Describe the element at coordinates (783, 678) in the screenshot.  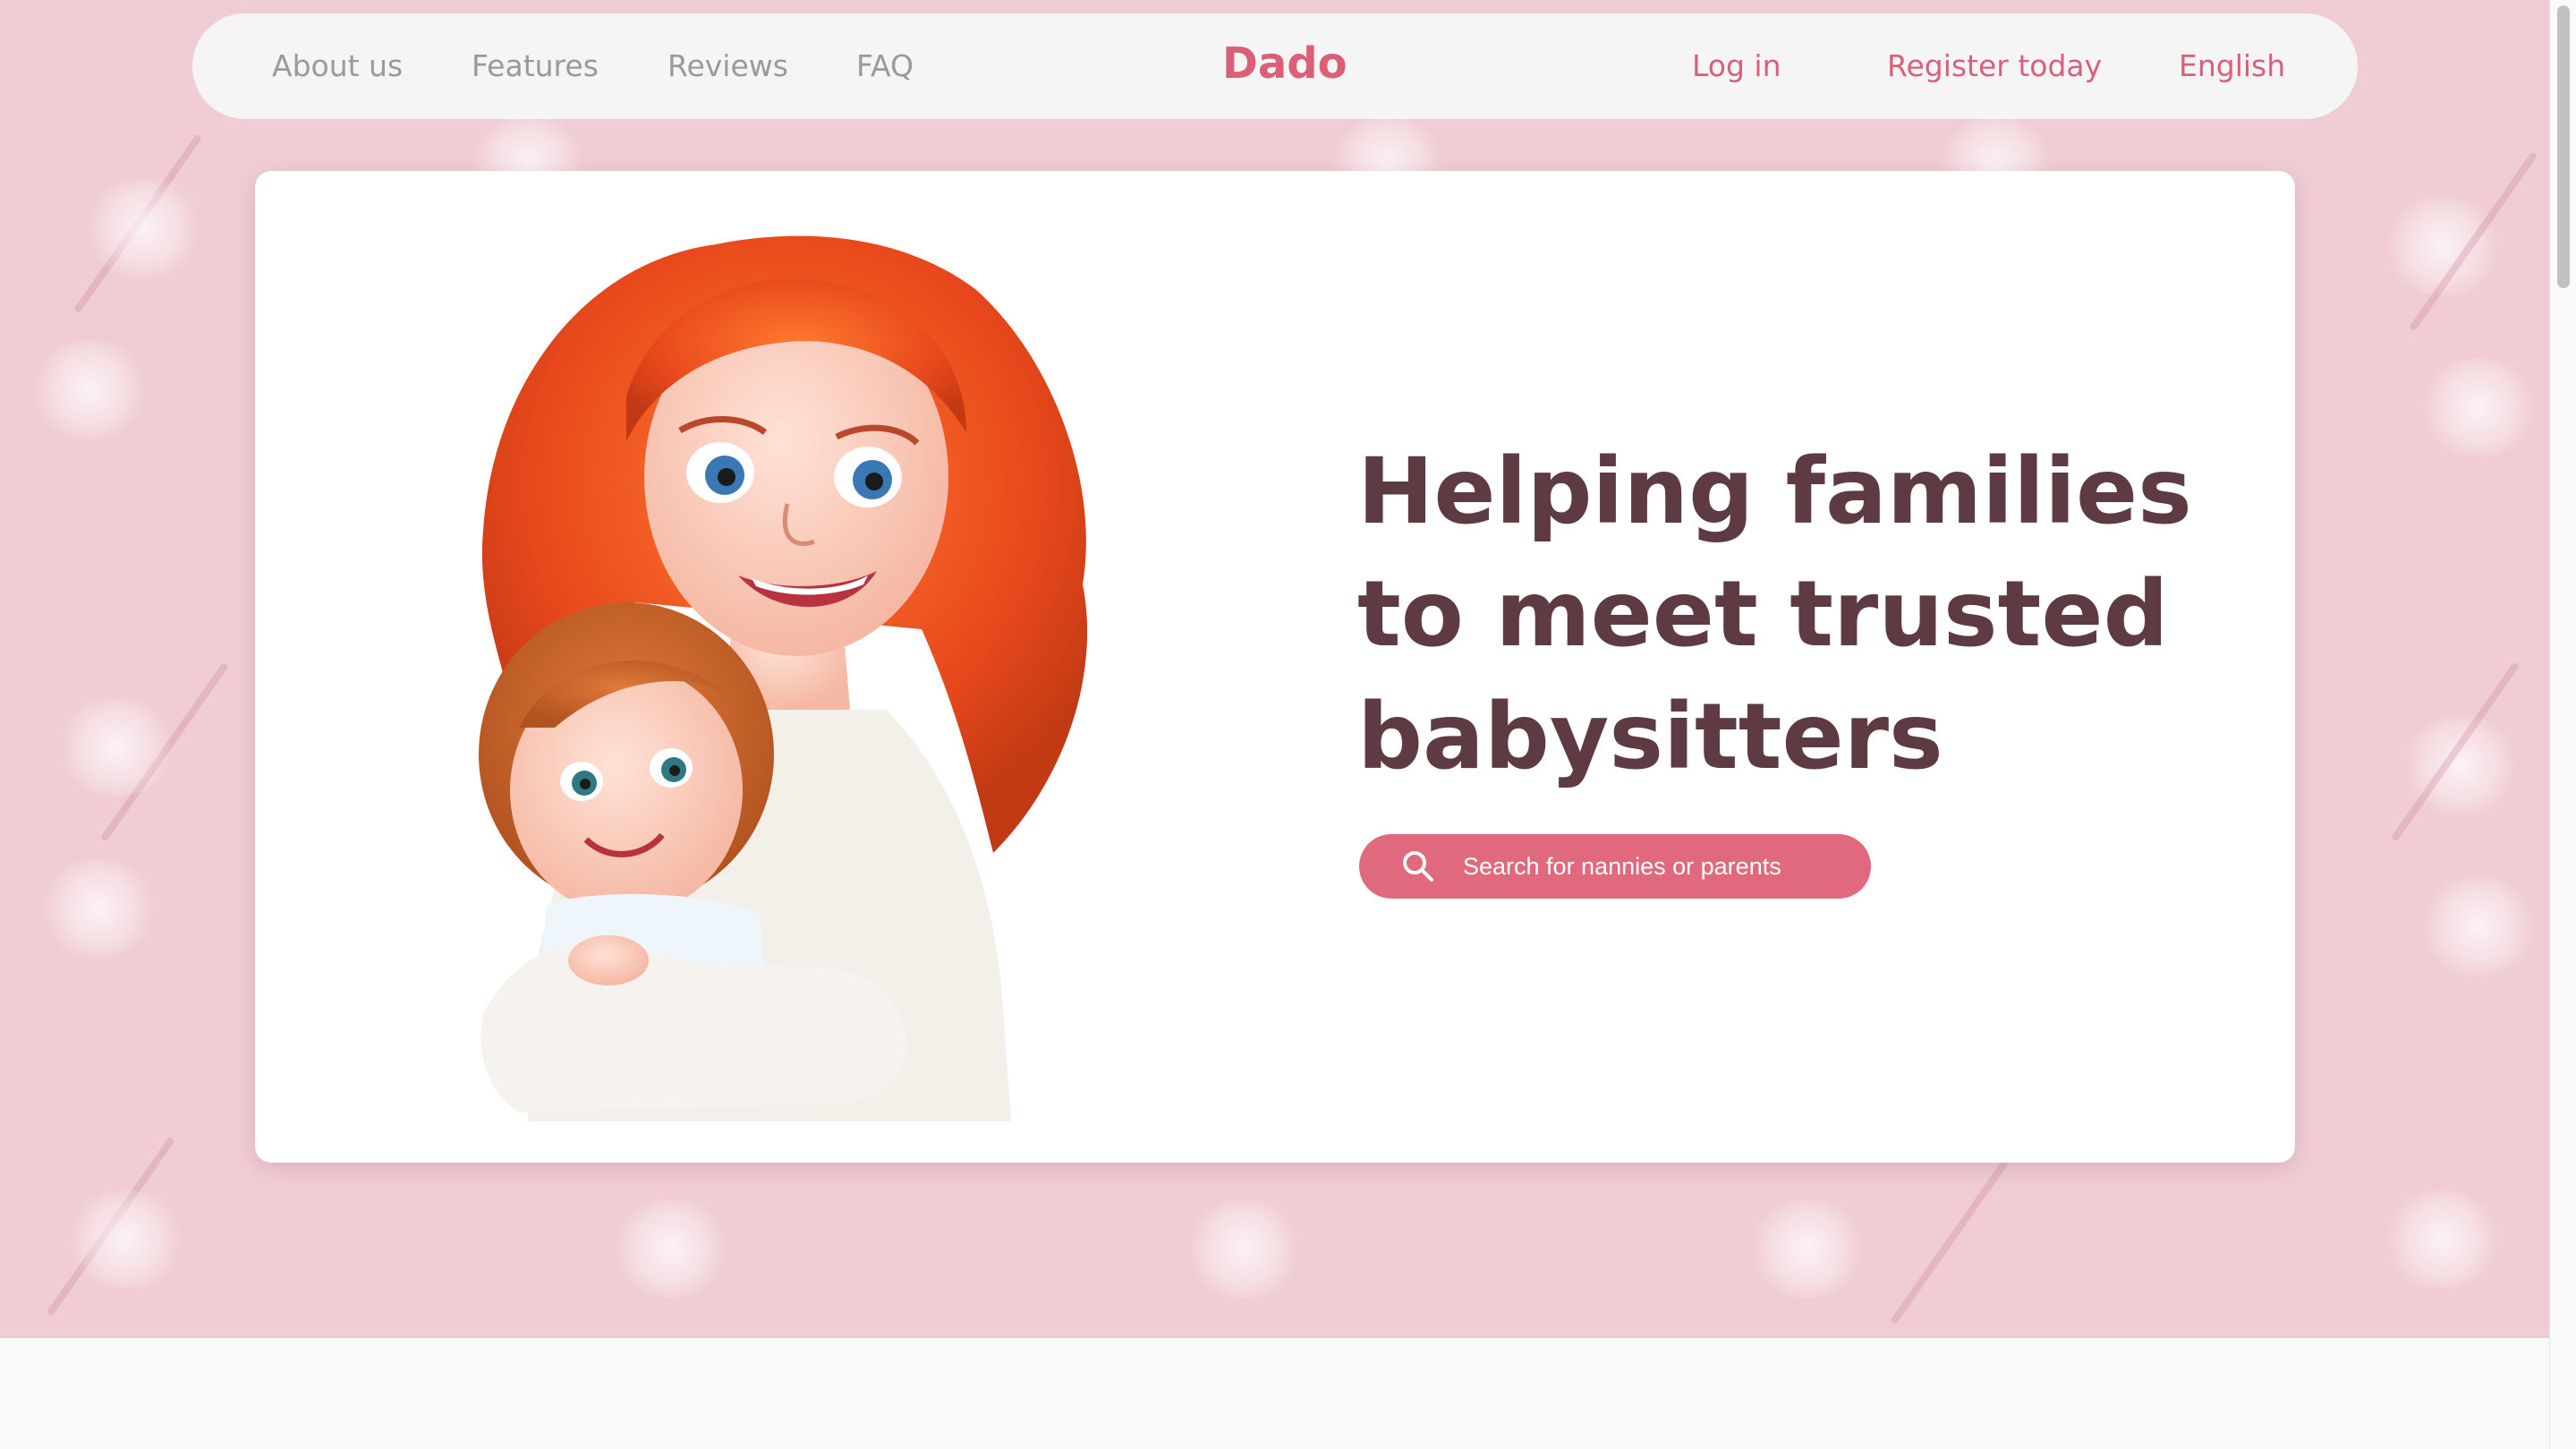
I see `mother-child-illustration` at that location.